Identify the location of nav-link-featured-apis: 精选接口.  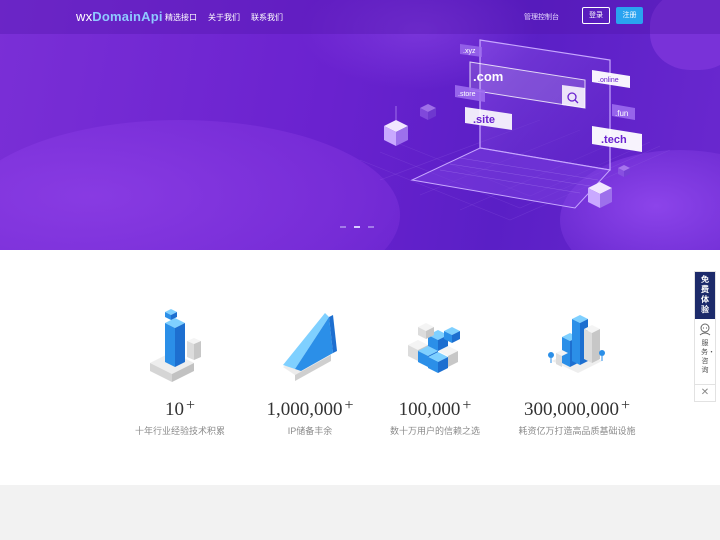
(181, 17).